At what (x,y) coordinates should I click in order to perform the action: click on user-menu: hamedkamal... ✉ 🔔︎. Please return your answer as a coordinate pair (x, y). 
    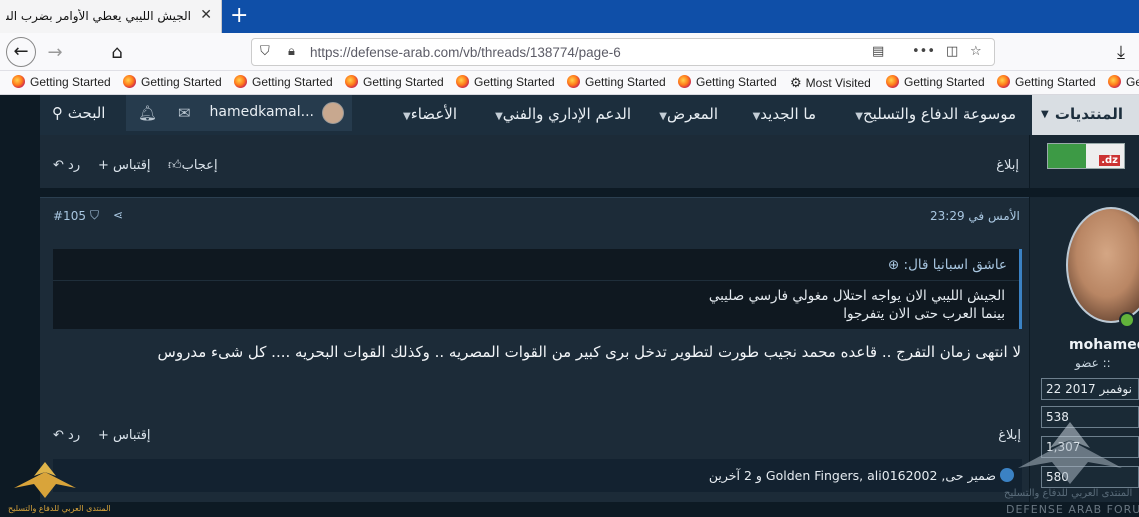
    Looking at the image, I should click on (239, 113).